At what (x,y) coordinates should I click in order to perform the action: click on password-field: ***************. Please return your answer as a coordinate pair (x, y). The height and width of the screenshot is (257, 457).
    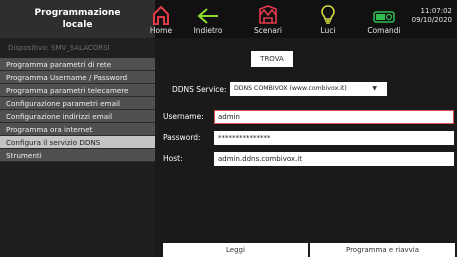
    Looking at the image, I should click on (334, 138).